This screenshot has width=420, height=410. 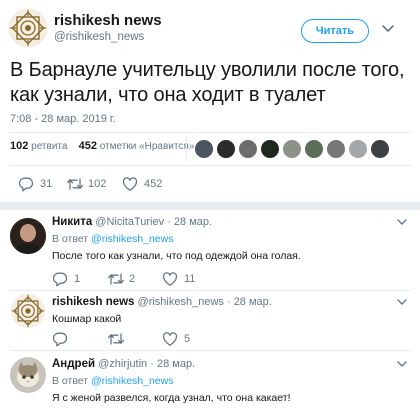 What do you see at coordinates (335, 31) in the screenshot?
I see `follow-button: Читать` at bounding box center [335, 31].